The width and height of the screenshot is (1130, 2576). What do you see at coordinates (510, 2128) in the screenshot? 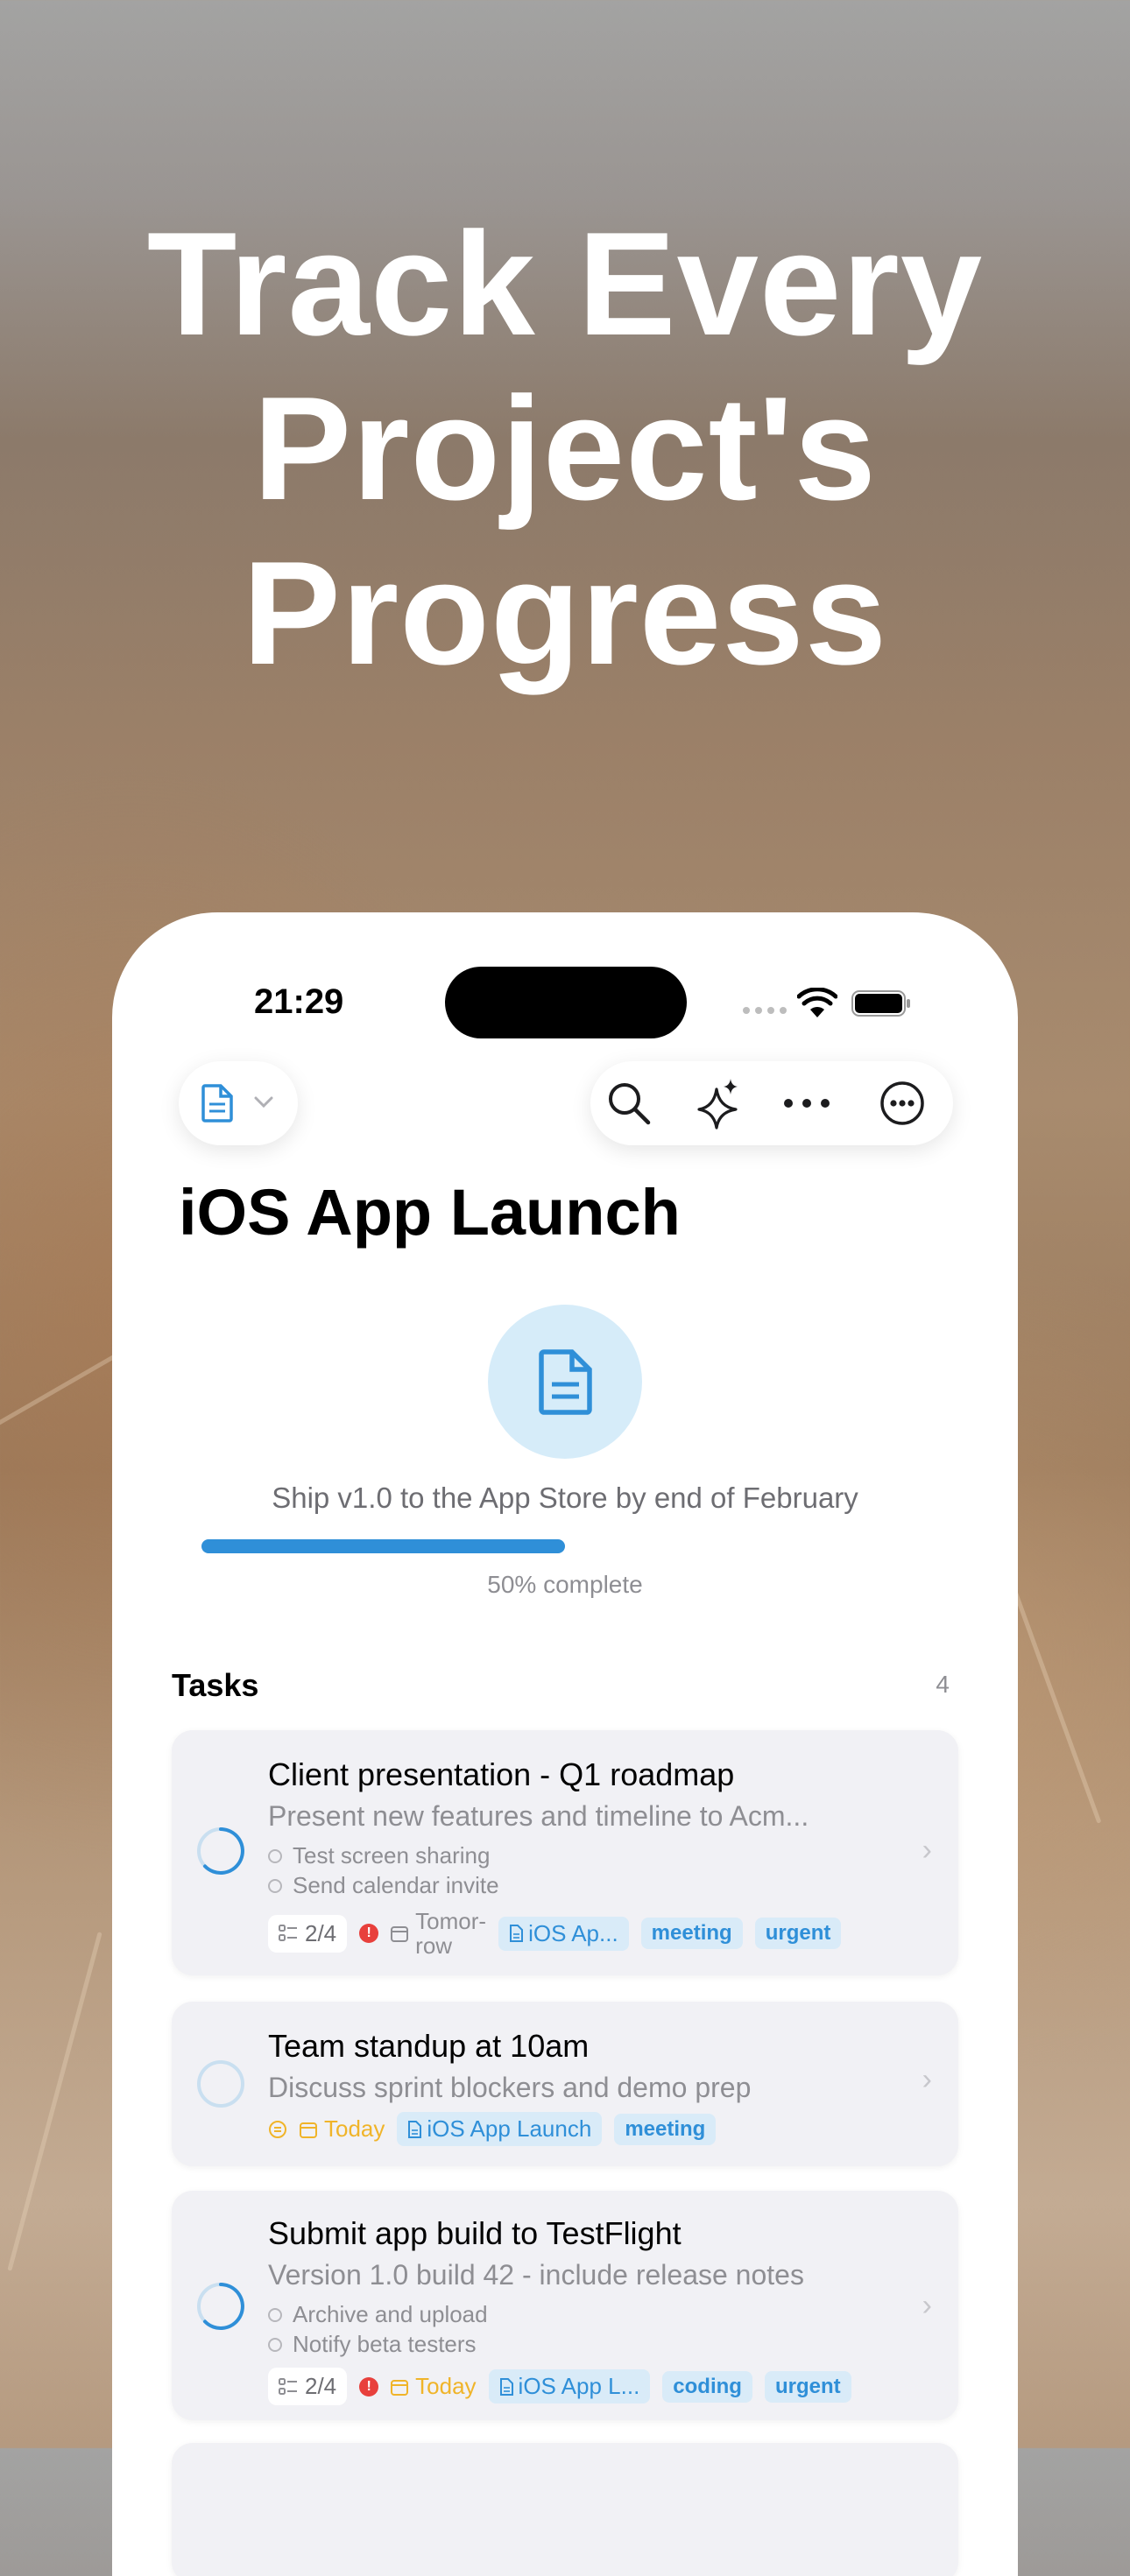
I see `project-tag-label: iOS App Launch` at bounding box center [510, 2128].